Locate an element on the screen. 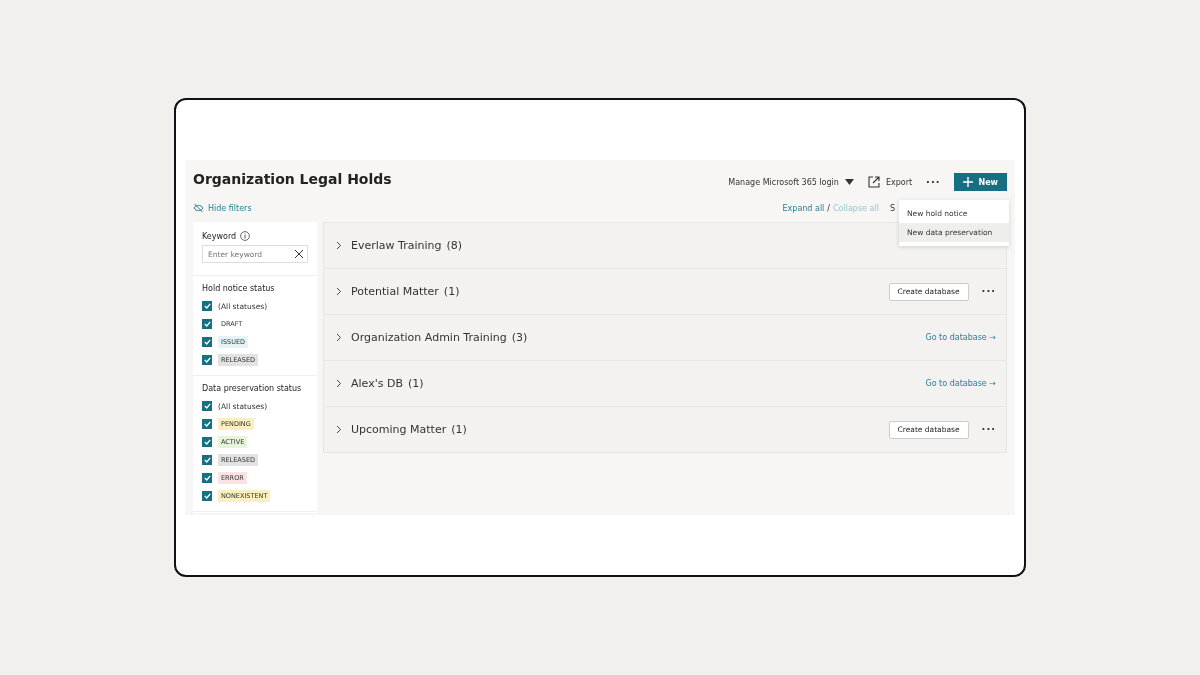 The image size is (1200, 675). export-button: Export is located at coordinates (890, 182).